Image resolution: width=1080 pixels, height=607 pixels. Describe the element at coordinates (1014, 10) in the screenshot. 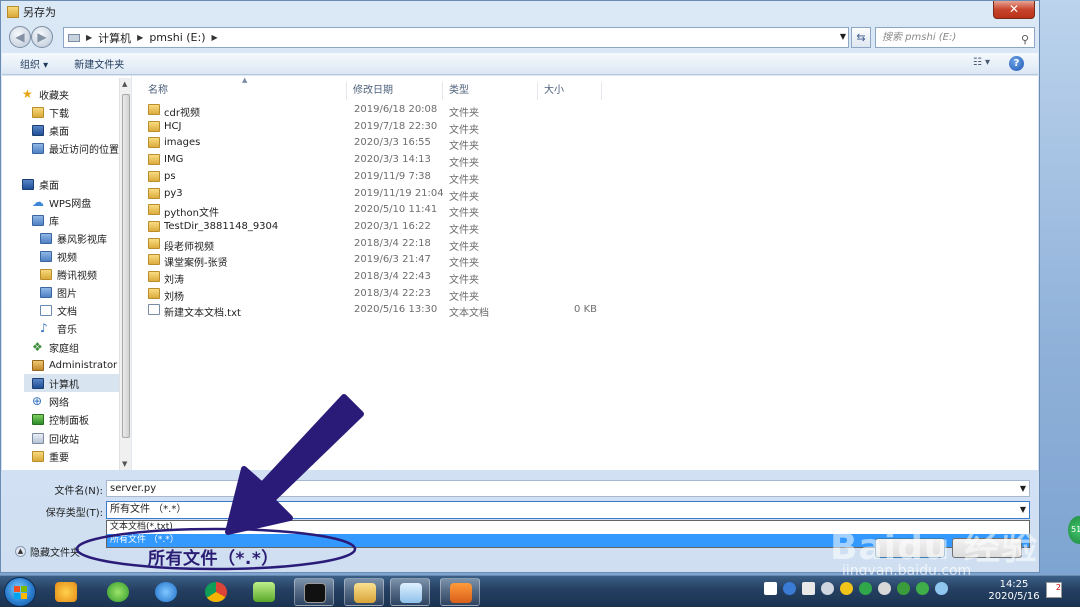

I see `close-button: ✕` at that location.